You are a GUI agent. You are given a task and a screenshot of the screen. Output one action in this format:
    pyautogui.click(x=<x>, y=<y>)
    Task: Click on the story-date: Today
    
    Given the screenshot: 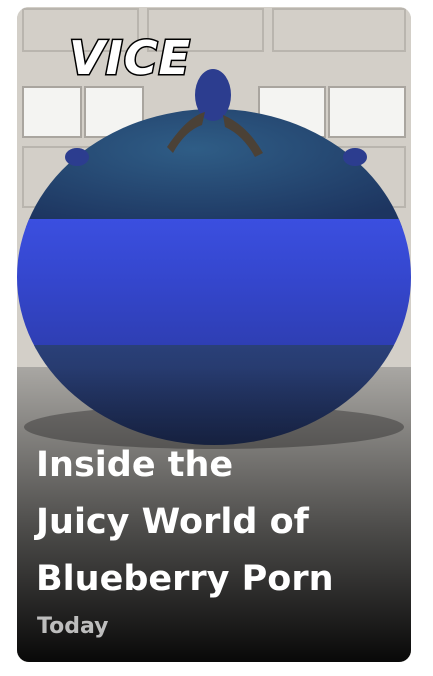 What is the action you would take?
    pyautogui.click(x=73, y=626)
    